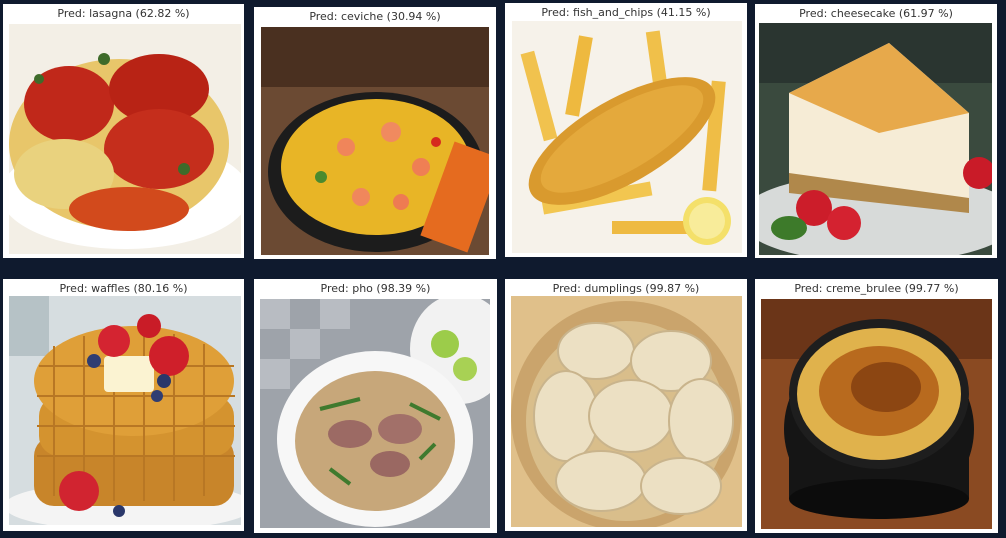 This screenshot has height=538, width=1006. I want to click on prediction-caption: Pred: ceviche (30.94 %), so click(375, 16).